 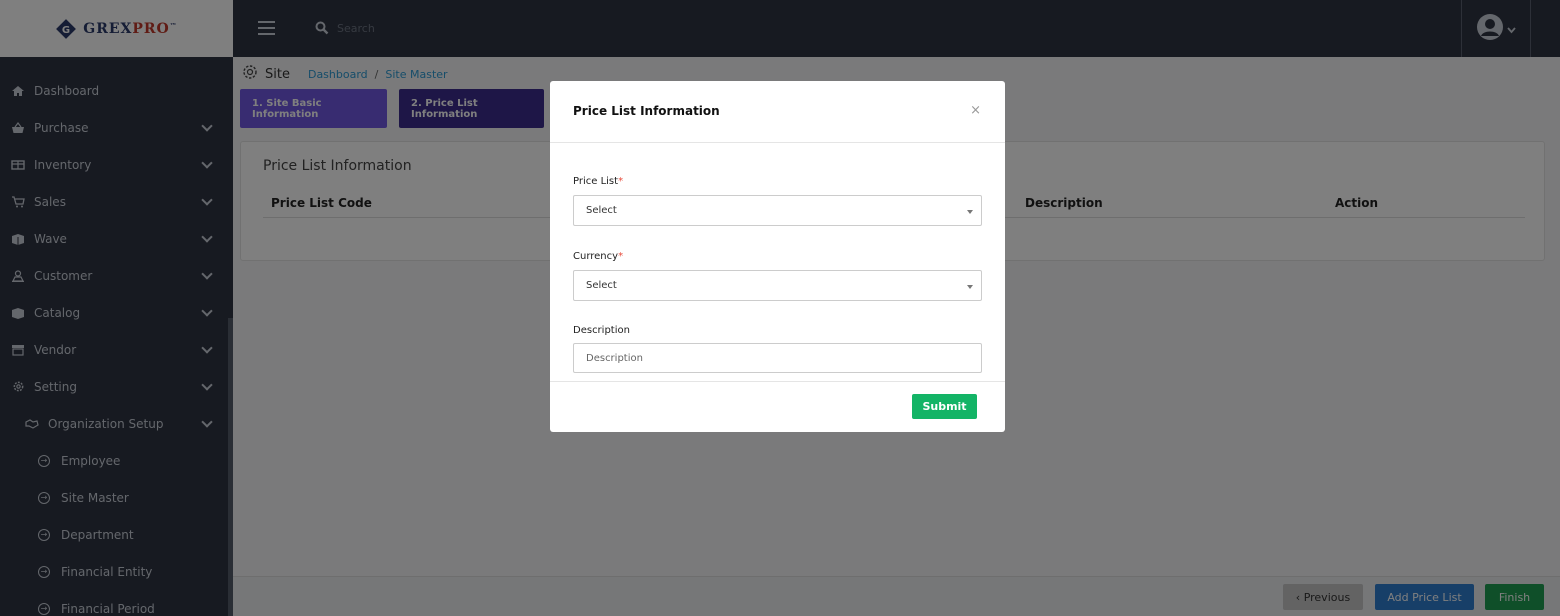 What do you see at coordinates (777, 358) in the screenshot?
I see `description-input` at bounding box center [777, 358].